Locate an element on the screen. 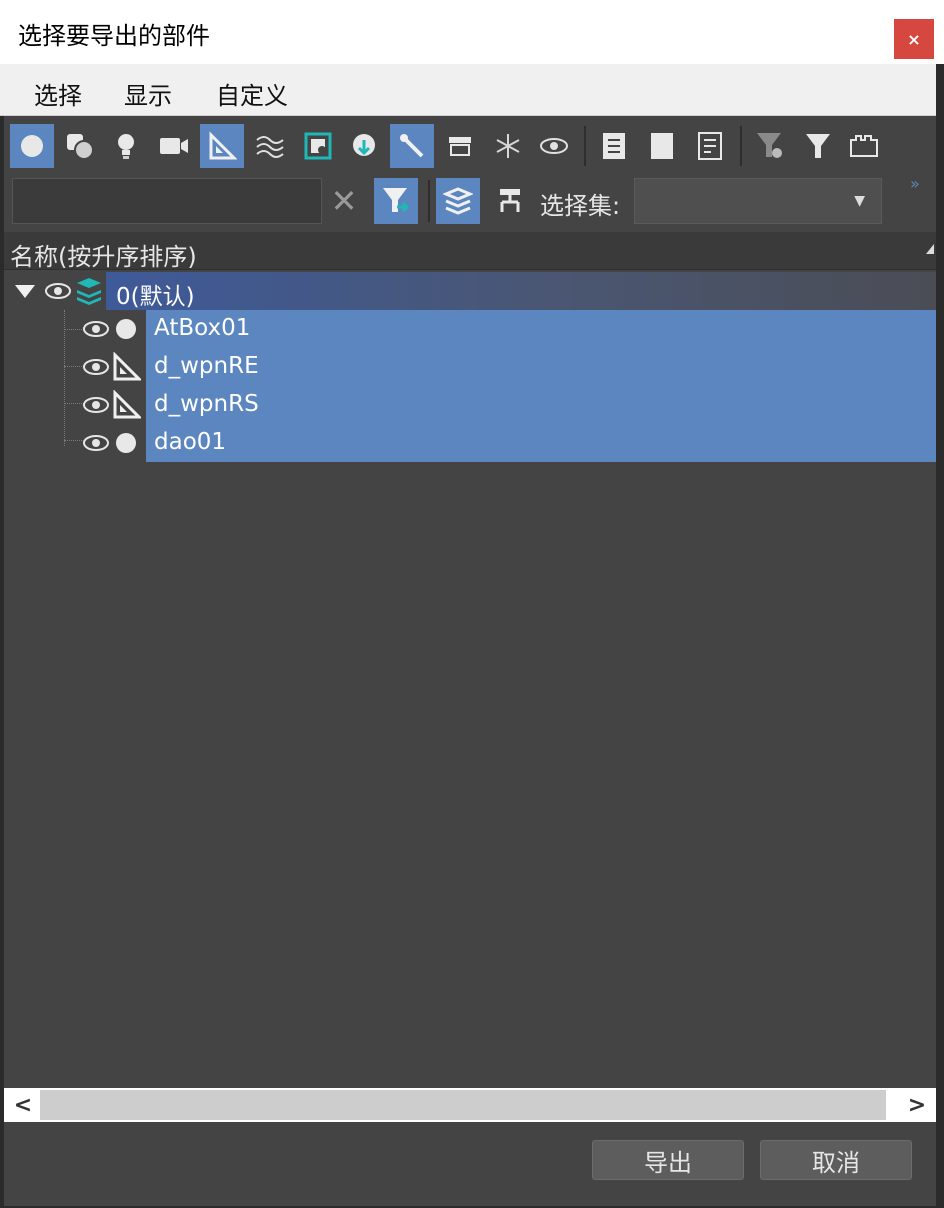  page-icon is located at coordinates (662, 146).